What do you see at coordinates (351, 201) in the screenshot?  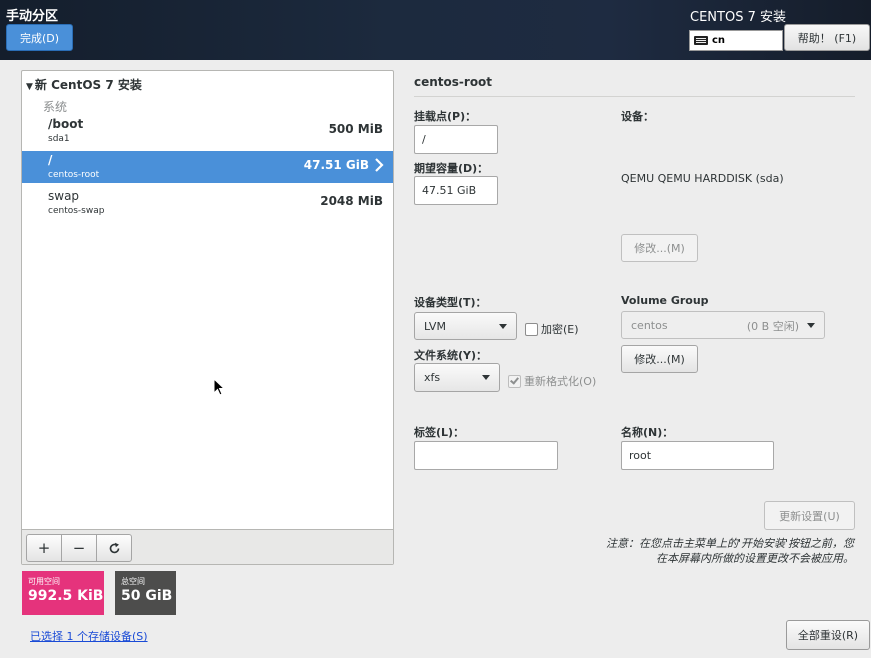 I see `partition-size: 2048 MiB` at bounding box center [351, 201].